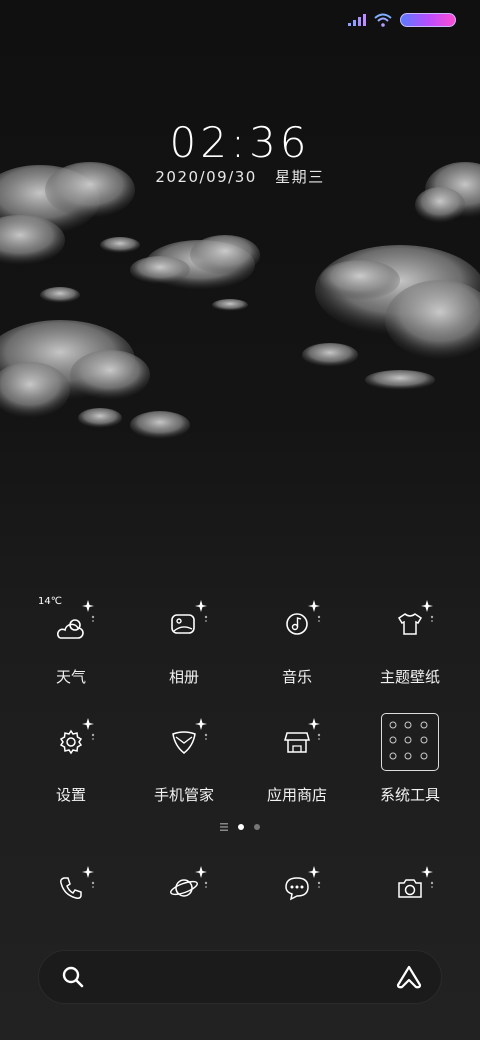 Image resolution: width=480 pixels, height=1040 pixels. I want to click on app-store: 应用商店, so click(297, 757).